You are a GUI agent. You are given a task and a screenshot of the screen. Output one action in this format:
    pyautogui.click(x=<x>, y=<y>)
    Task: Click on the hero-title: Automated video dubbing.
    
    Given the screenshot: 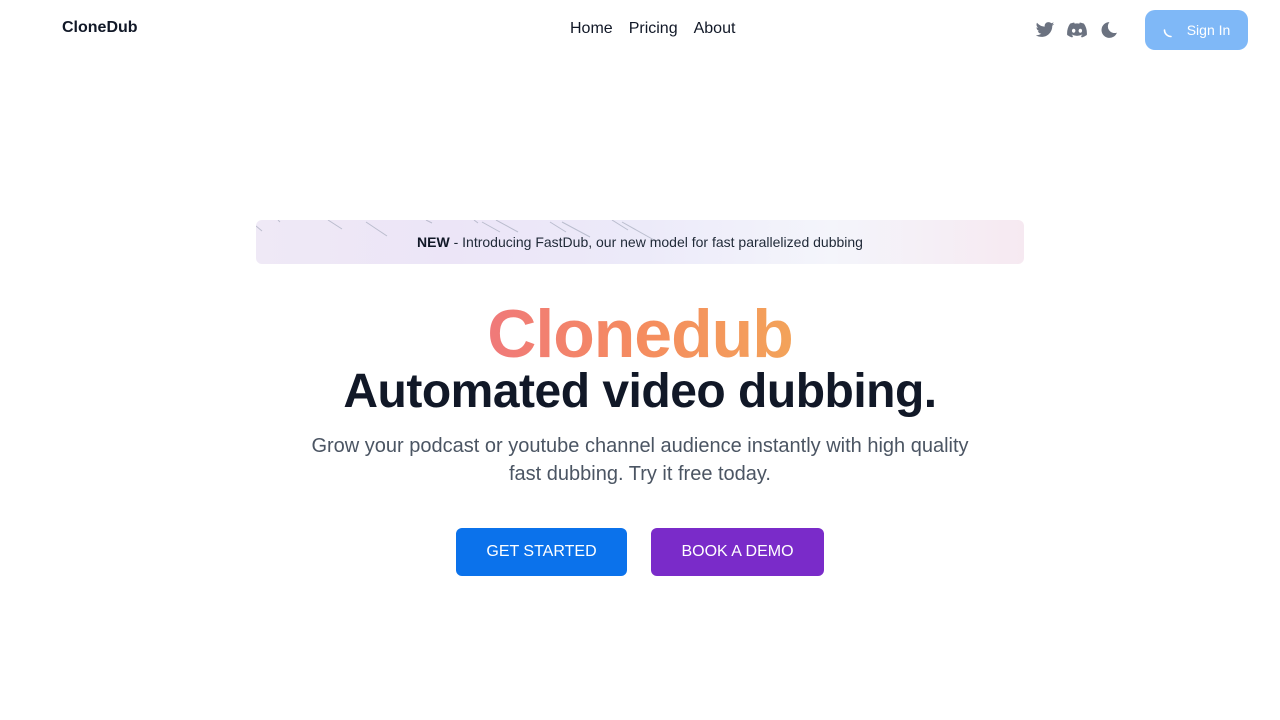 What is the action you would take?
    pyautogui.click(x=640, y=391)
    